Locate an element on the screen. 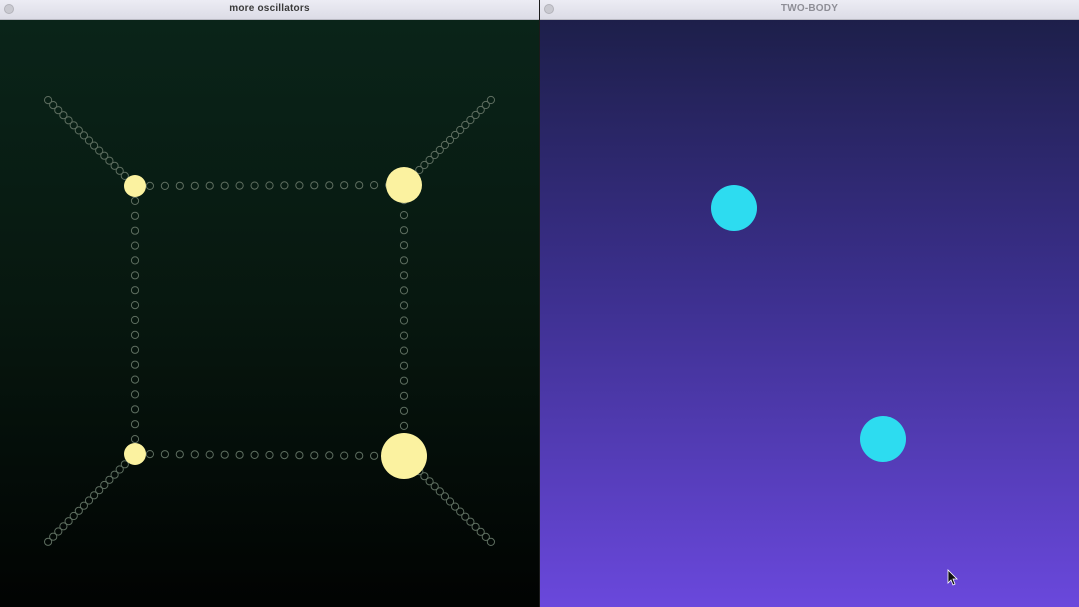  bob-bottom-left is located at coordinates (135, 454).